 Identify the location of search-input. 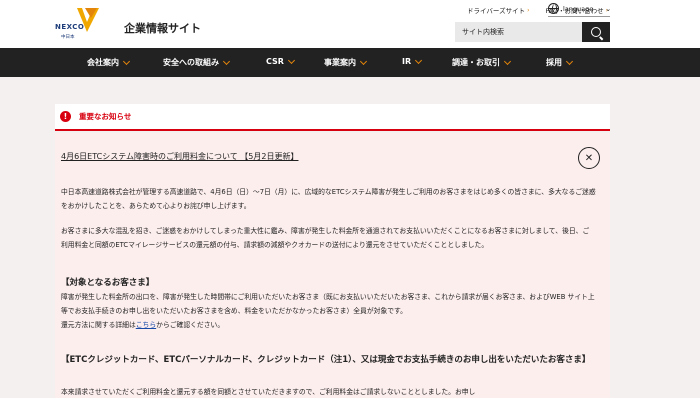
(518, 32).